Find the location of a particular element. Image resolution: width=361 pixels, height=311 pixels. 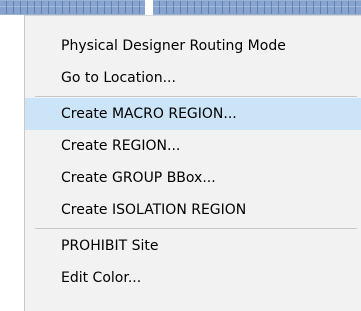

background-strip-left is located at coordinates (72, 7).